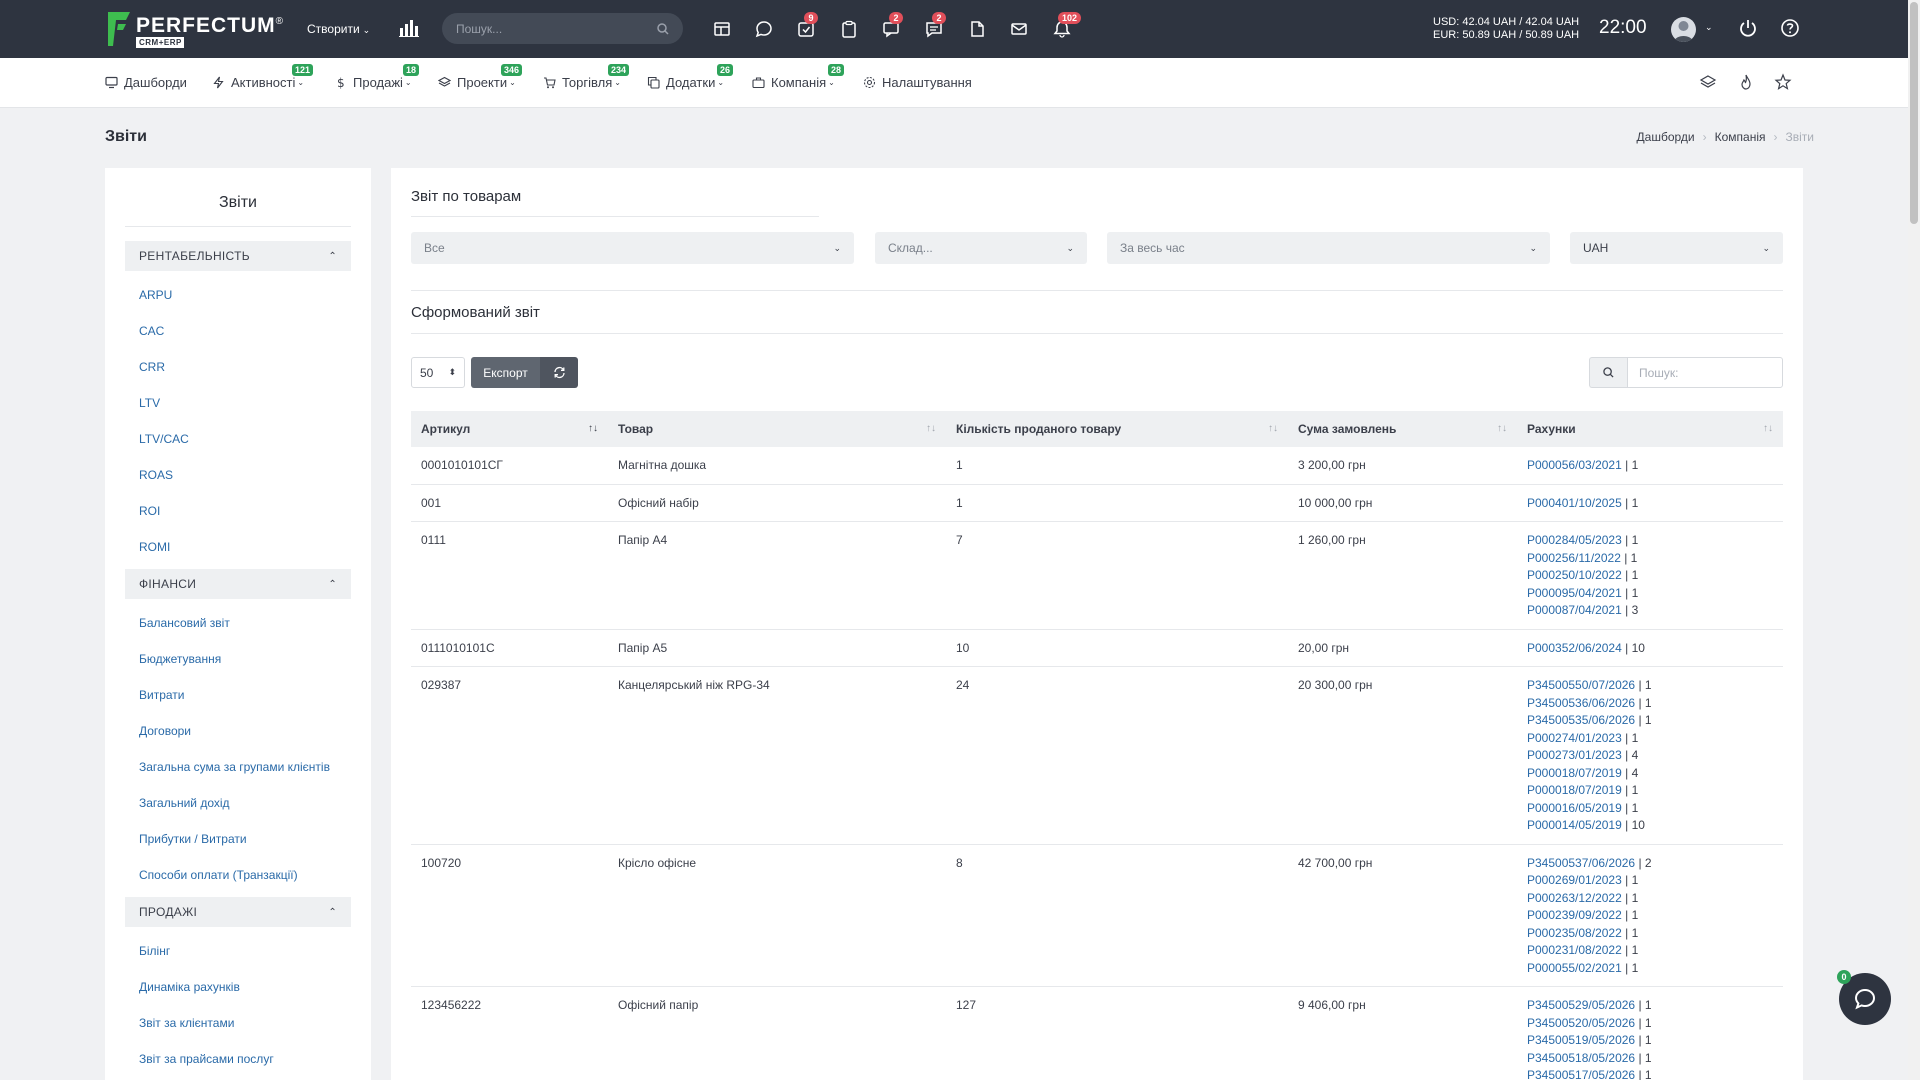 This screenshot has width=1920, height=1080. I want to click on tasks-icon: 9, so click(806, 26).